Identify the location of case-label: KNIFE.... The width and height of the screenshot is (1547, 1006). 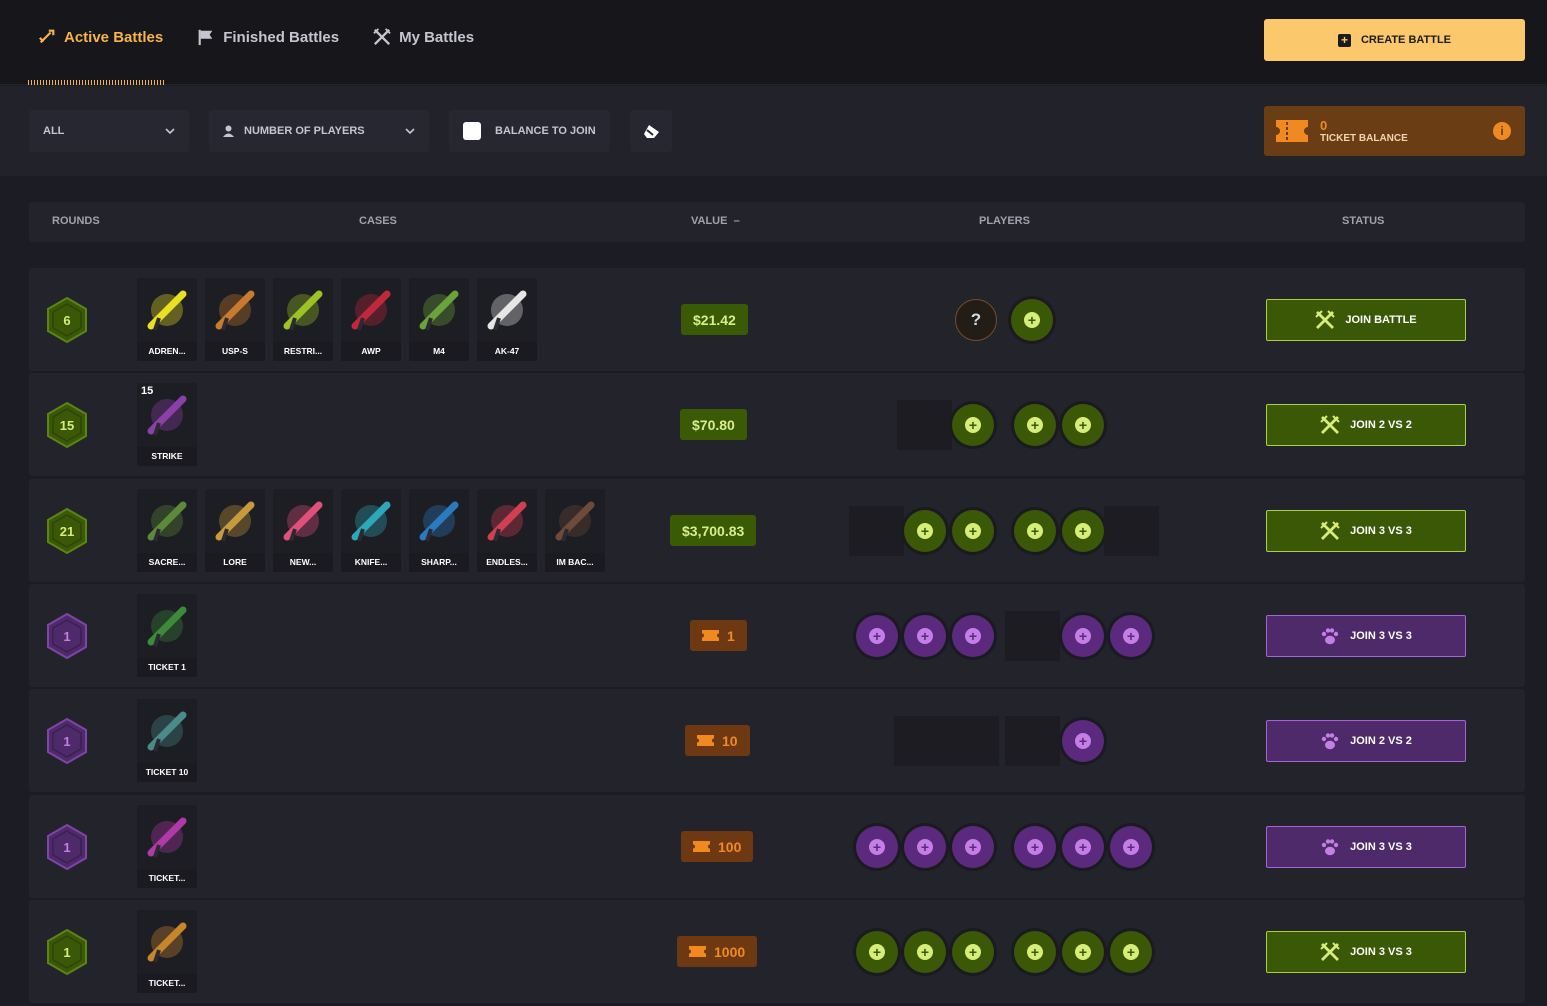
(371, 562).